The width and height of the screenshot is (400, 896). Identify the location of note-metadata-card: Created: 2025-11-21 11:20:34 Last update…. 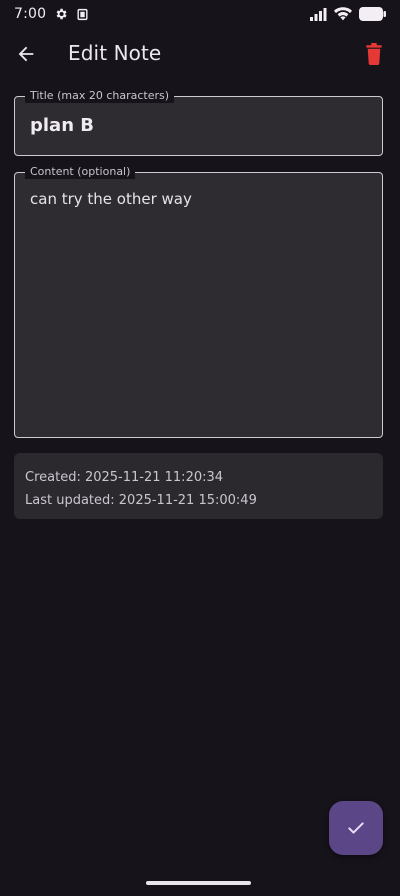
(198, 486).